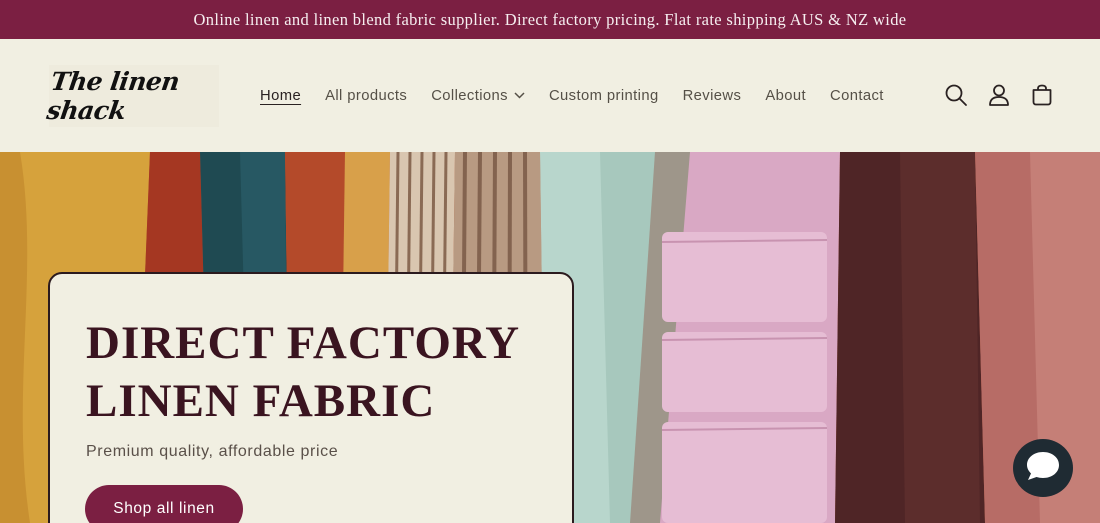 The width and height of the screenshot is (1100, 523). What do you see at coordinates (113, 96) in the screenshot?
I see `logo-text: The linen shack` at bounding box center [113, 96].